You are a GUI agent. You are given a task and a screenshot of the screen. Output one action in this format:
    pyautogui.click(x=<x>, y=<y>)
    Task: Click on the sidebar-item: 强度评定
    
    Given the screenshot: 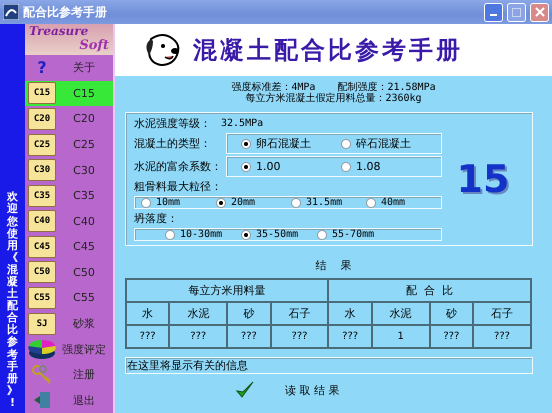 What is the action you would take?
    pyautogui.click(x=69, y=349)
    